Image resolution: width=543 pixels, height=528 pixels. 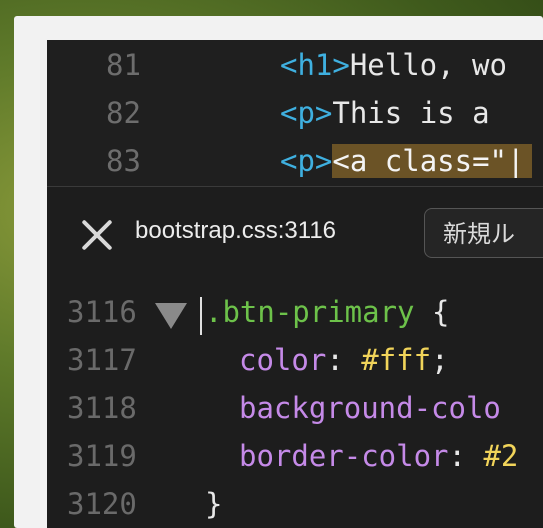 I want to click on css-line: 3118 background-colo, so click(x=295, y=415).